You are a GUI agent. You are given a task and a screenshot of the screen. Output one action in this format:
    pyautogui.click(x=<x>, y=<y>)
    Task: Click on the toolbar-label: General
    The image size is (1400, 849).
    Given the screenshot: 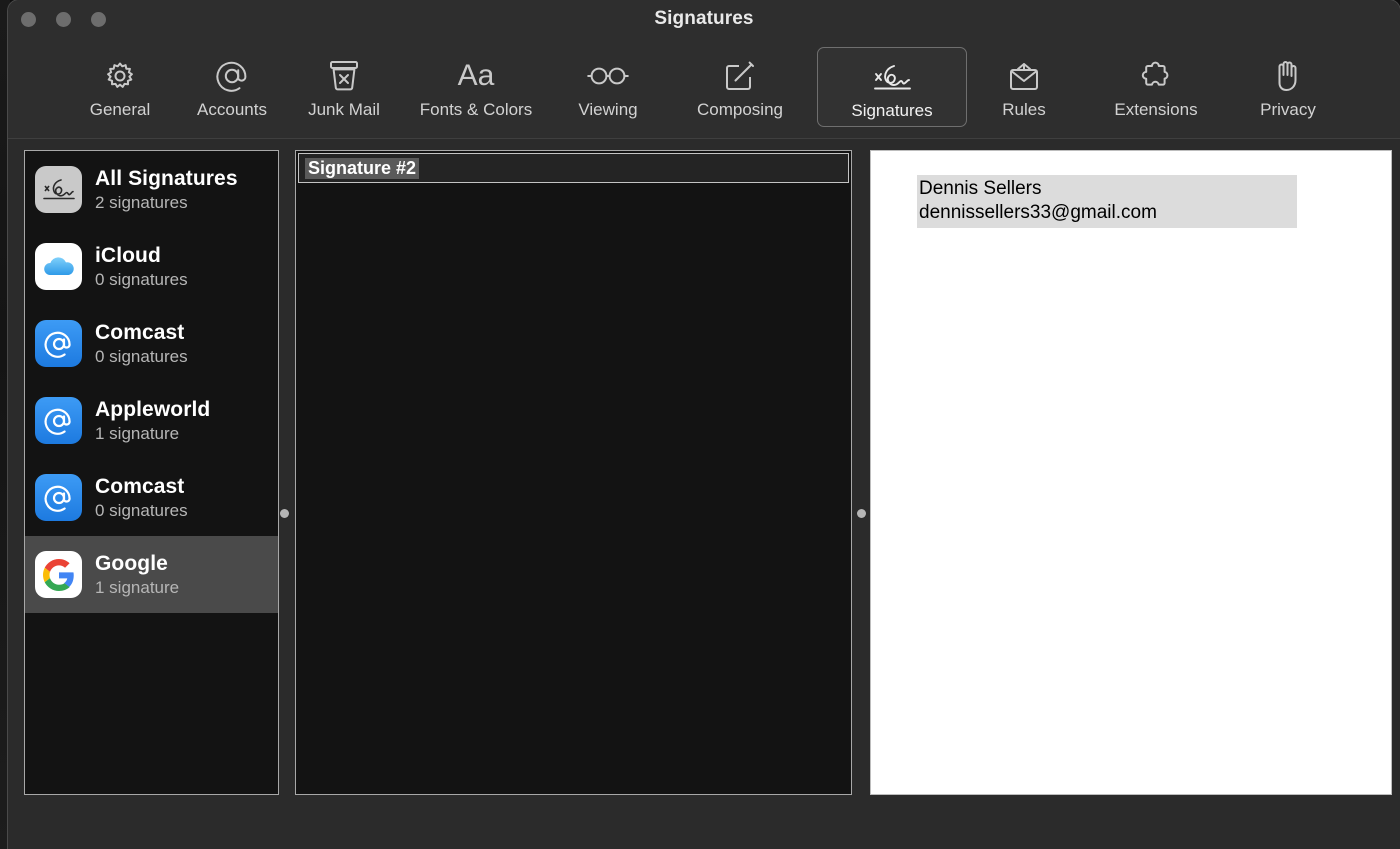 What is the action you would take?
    pyautogui.click(x=120, y=109)
    